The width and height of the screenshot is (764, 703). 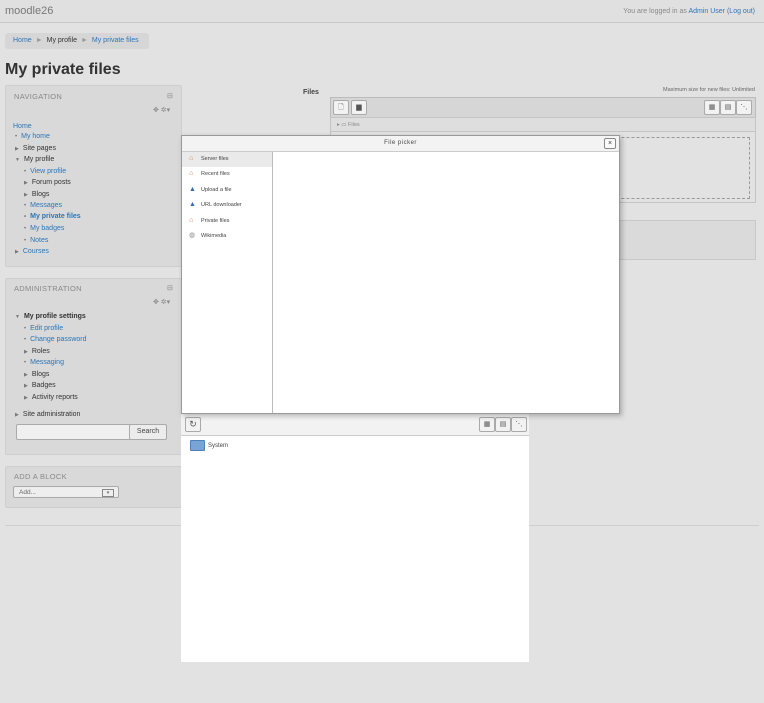 I want to click on admin-roles: ▶ Roles, so click(x=37, y=351).